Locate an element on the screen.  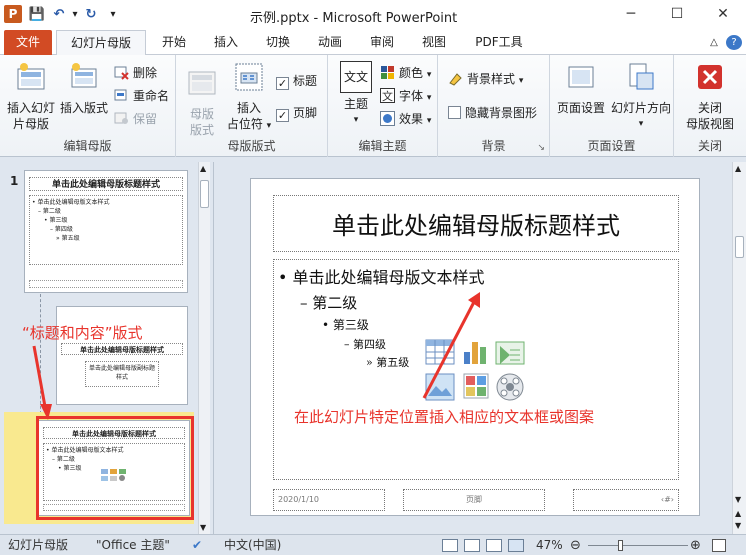
thumbnails-scrollbar: ▲ ▼ is located at coordinates (204, 348).